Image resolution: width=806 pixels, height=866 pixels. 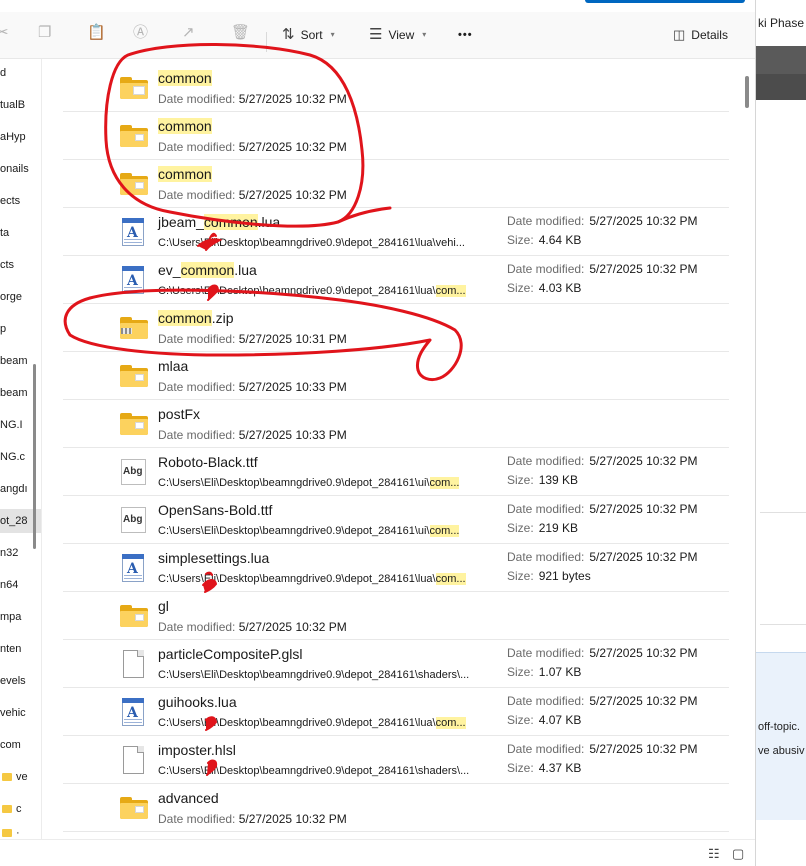 What do you see at coordinates (230, 654) in the screenshot?
I see `file-name: particleCompositeP.glsl` at bounding box center [230, 654].